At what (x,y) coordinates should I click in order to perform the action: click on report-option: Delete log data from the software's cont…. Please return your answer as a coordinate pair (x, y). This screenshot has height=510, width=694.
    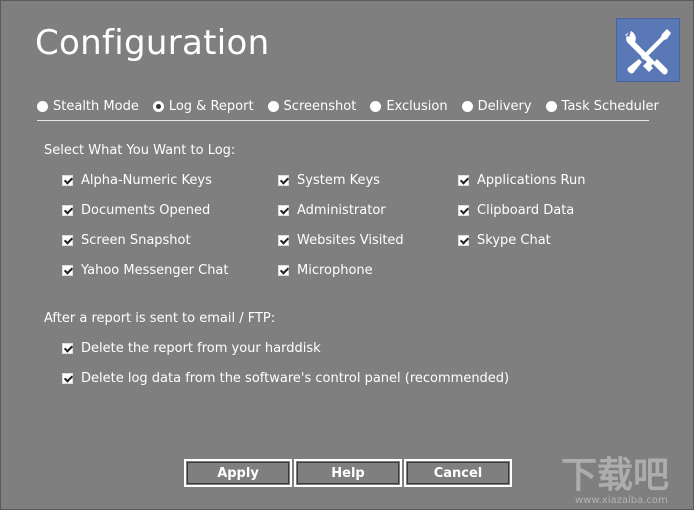
    Looking at the image, I should click on (285, 378).